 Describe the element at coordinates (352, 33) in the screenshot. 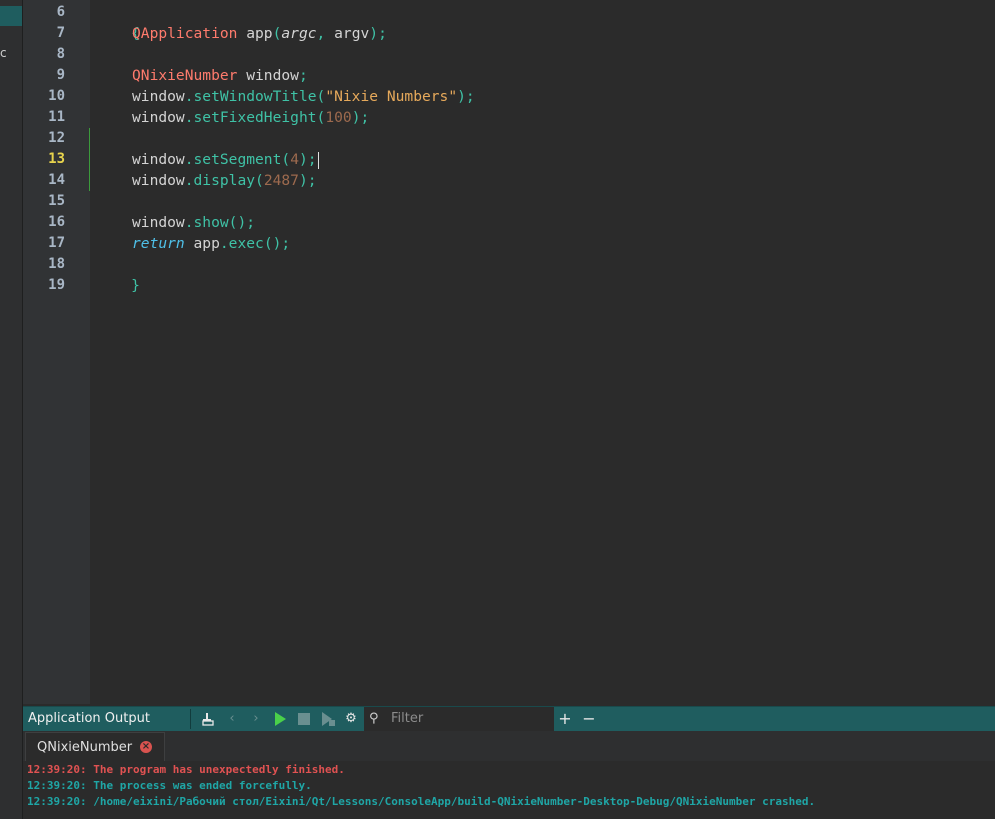

I see `arg-token: argv` at that location.